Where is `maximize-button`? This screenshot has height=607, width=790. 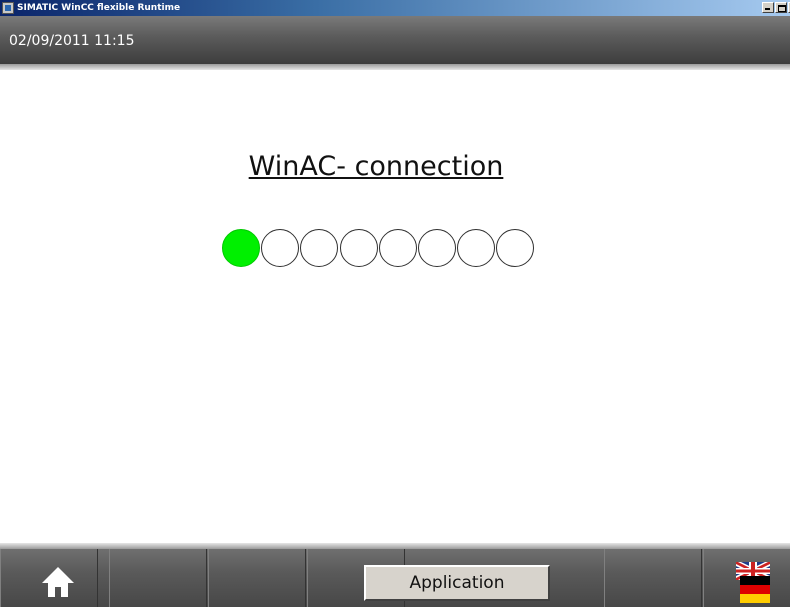
maximize-button is located at coordinates (781, 7).